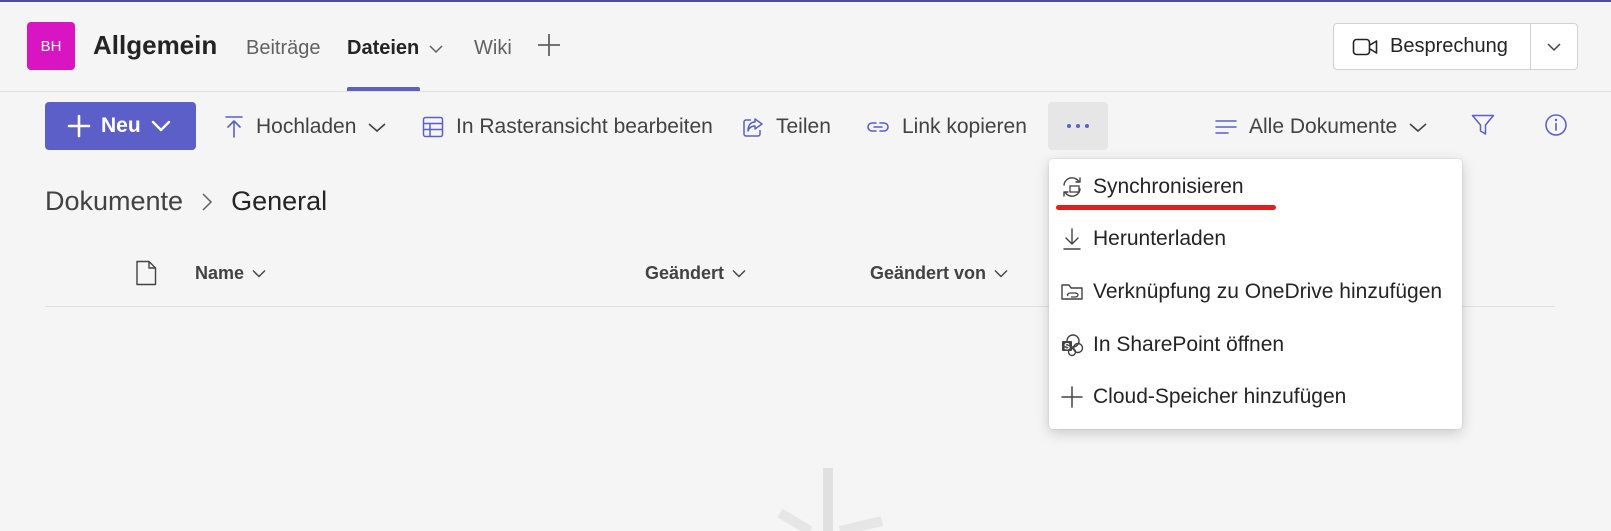 This screenshot has width=1611, height=531. What do you see at coordinates (1160, 238) in the screenshot?
I see `menu-item-download-label: Herunterladen` at bounding box center [1160, 238].